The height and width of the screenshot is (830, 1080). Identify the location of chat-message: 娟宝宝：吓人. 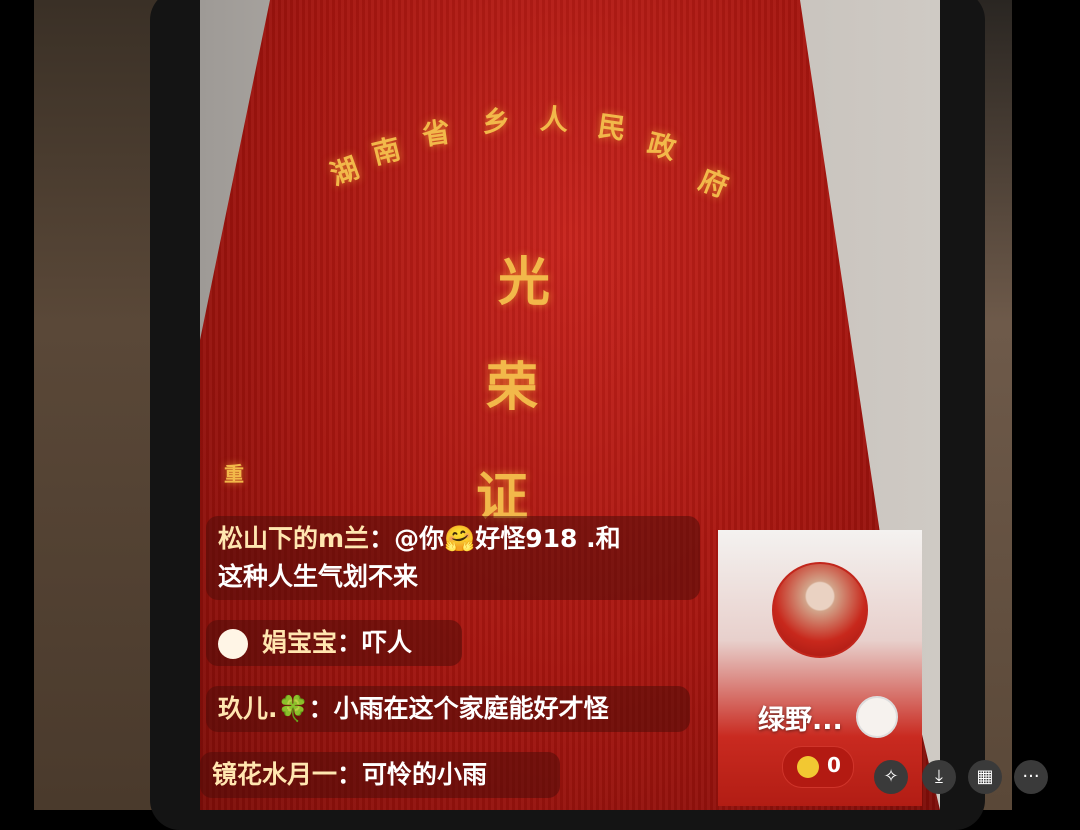
(334, 643).